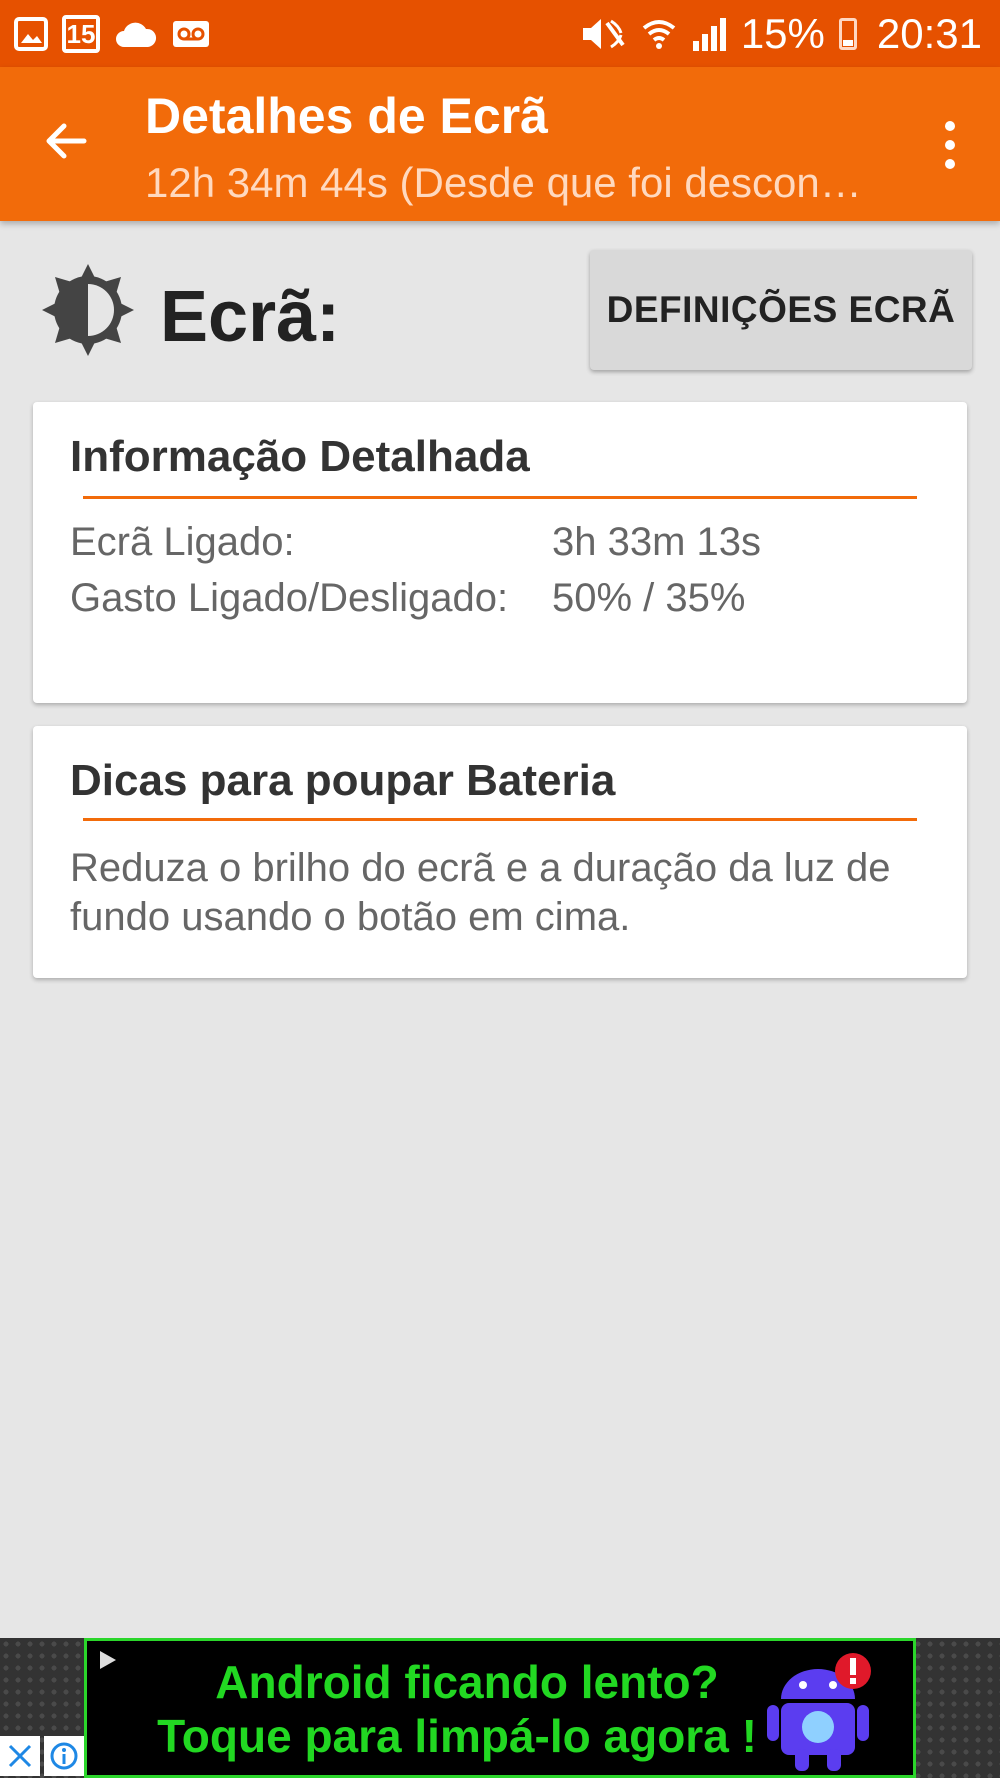  Describe the element at coordinates (136, 34) in the screenshot. I see `cloud-icon` at that location.